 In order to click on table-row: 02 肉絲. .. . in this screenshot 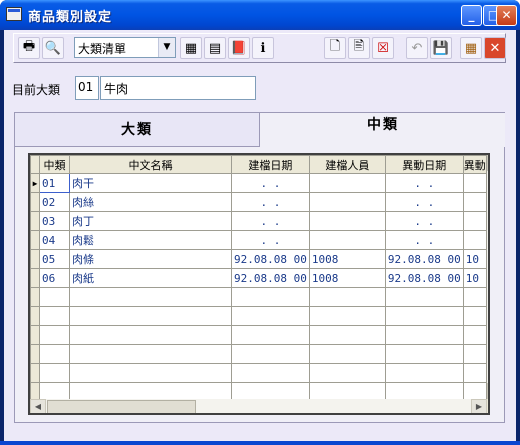, I will do `click(258, 202)`.